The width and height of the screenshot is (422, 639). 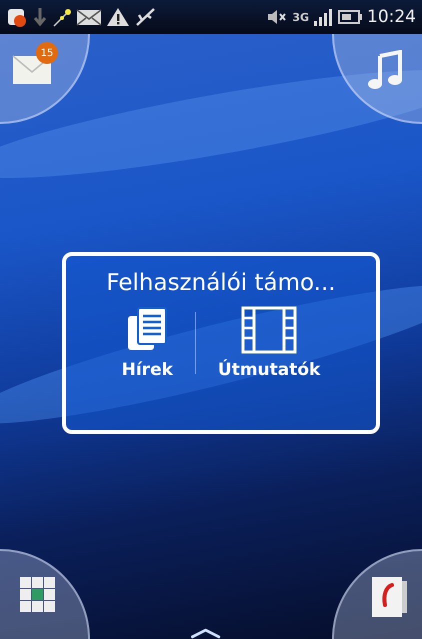 What do you see at coordinates (47, 53) in the screenshot?
I see `unread-badge: 15` at bounding box center [47, 53].